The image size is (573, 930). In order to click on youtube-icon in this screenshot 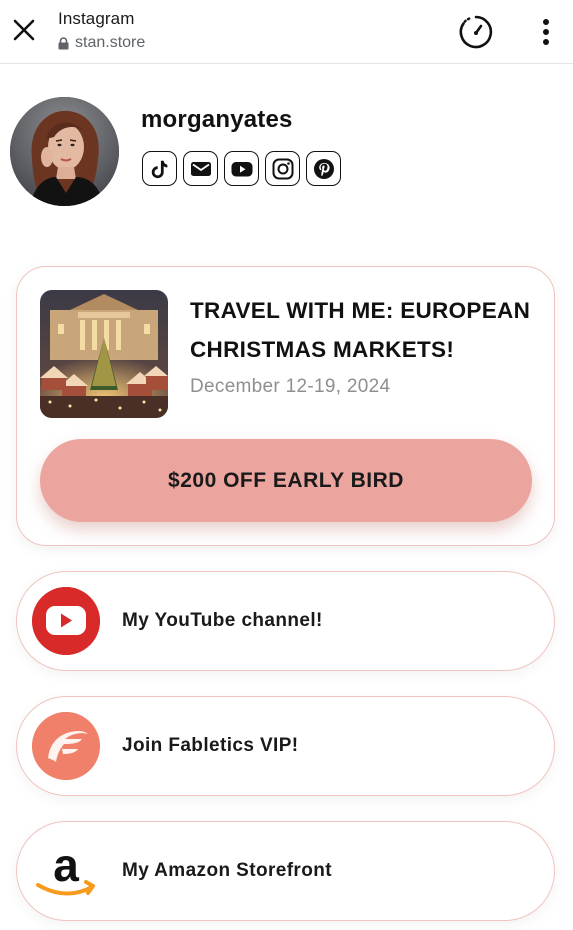, I will do `click(241, 168)`.